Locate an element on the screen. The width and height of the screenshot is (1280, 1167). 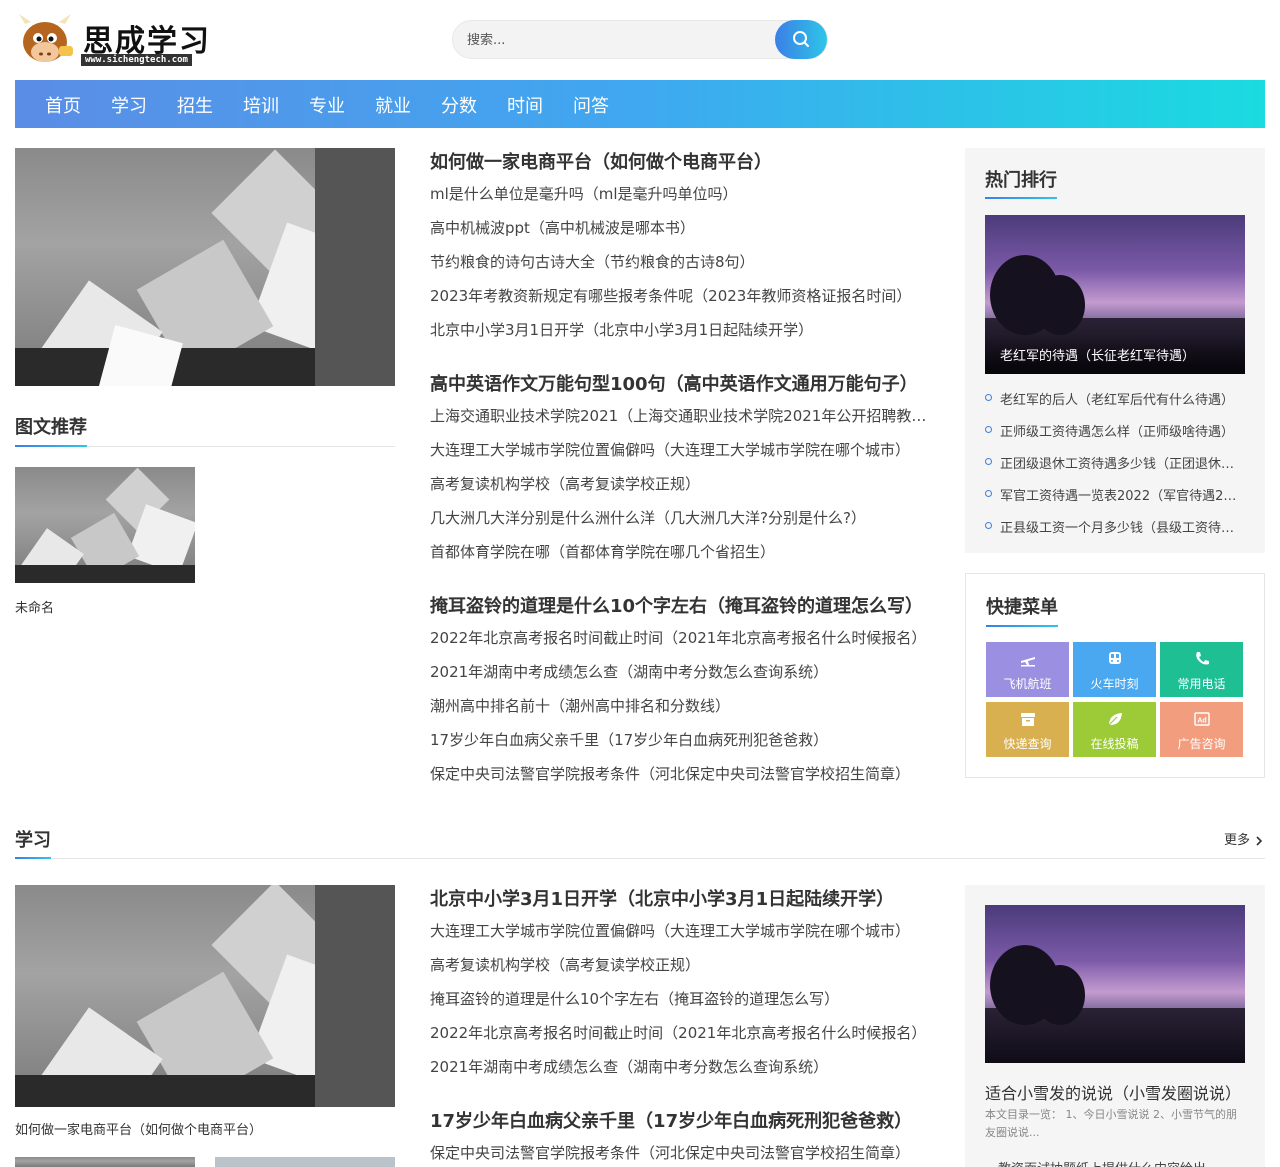
tile-label: 广告咨询 is located at coordinates (1201, 744).